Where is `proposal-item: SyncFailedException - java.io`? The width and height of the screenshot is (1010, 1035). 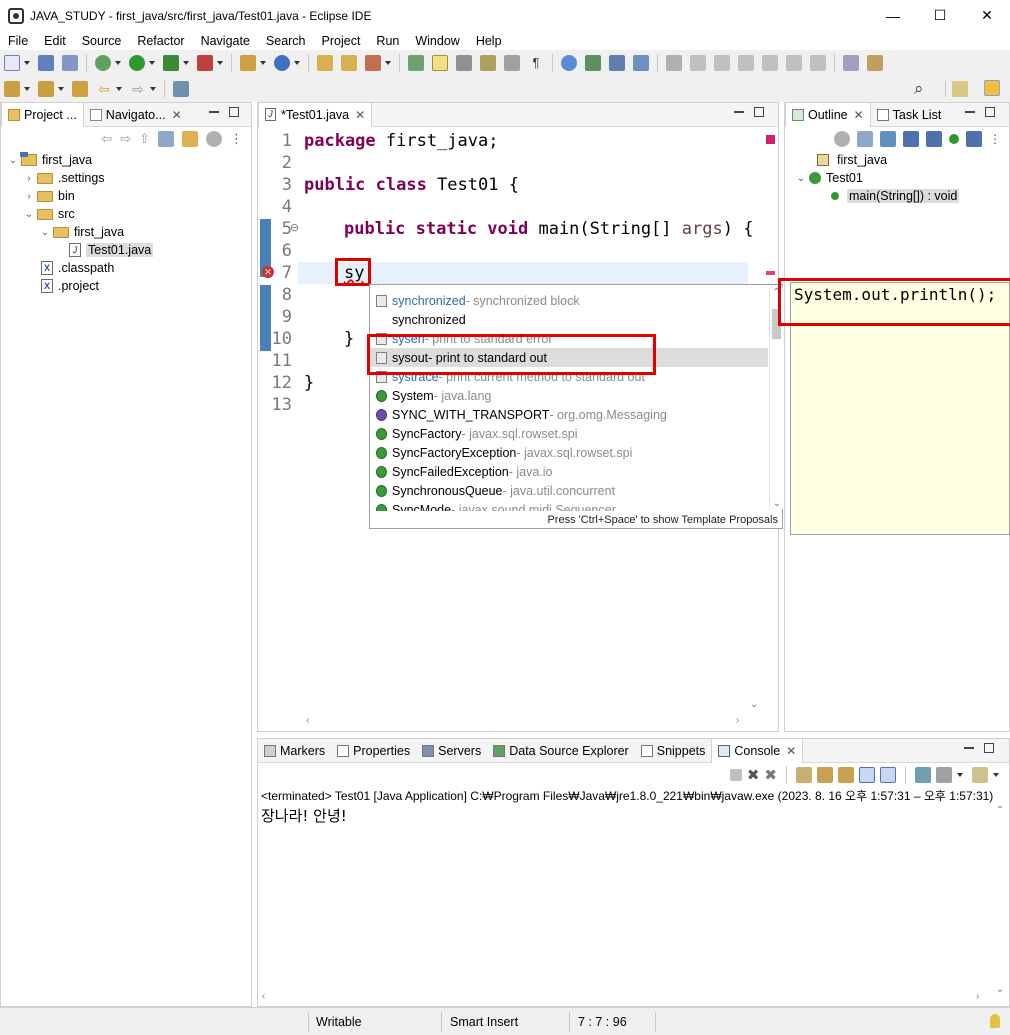 proposal-item: SyncFailedException - java.io is located at coordinates (569, 471).